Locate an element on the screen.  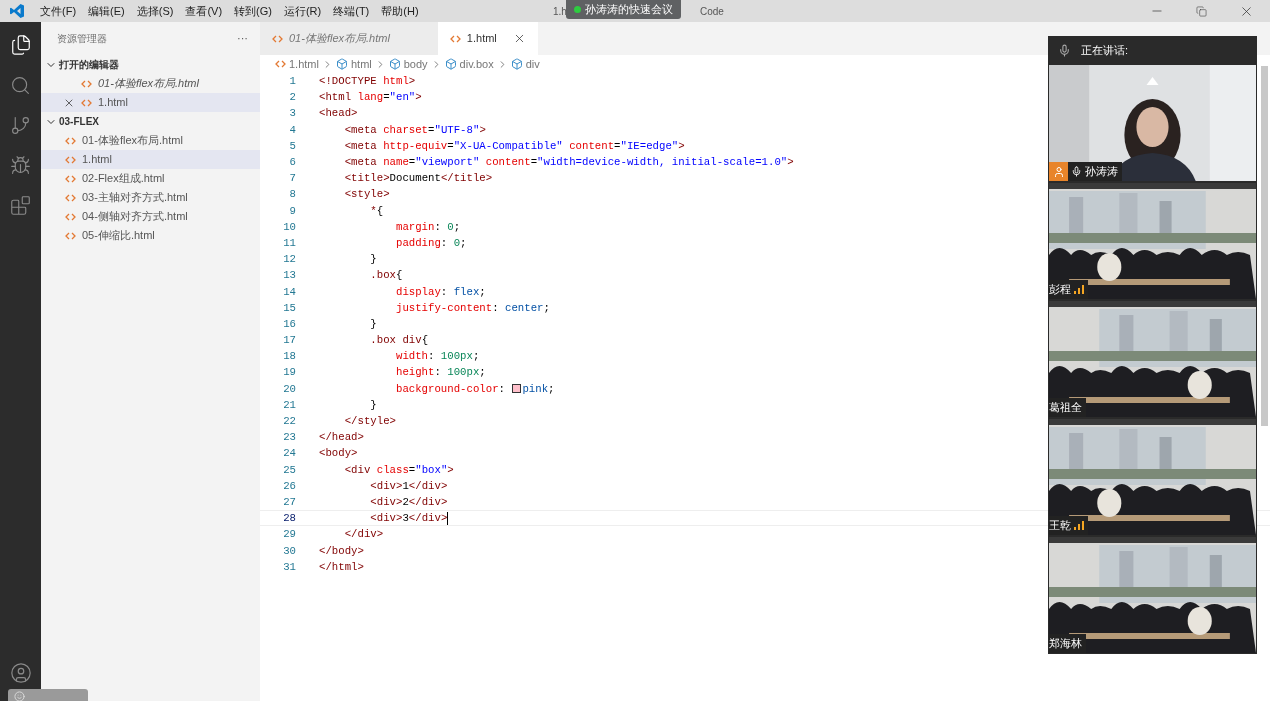
code-line: <meta charset="UTF-8"> is located at coordinates (414, 130).